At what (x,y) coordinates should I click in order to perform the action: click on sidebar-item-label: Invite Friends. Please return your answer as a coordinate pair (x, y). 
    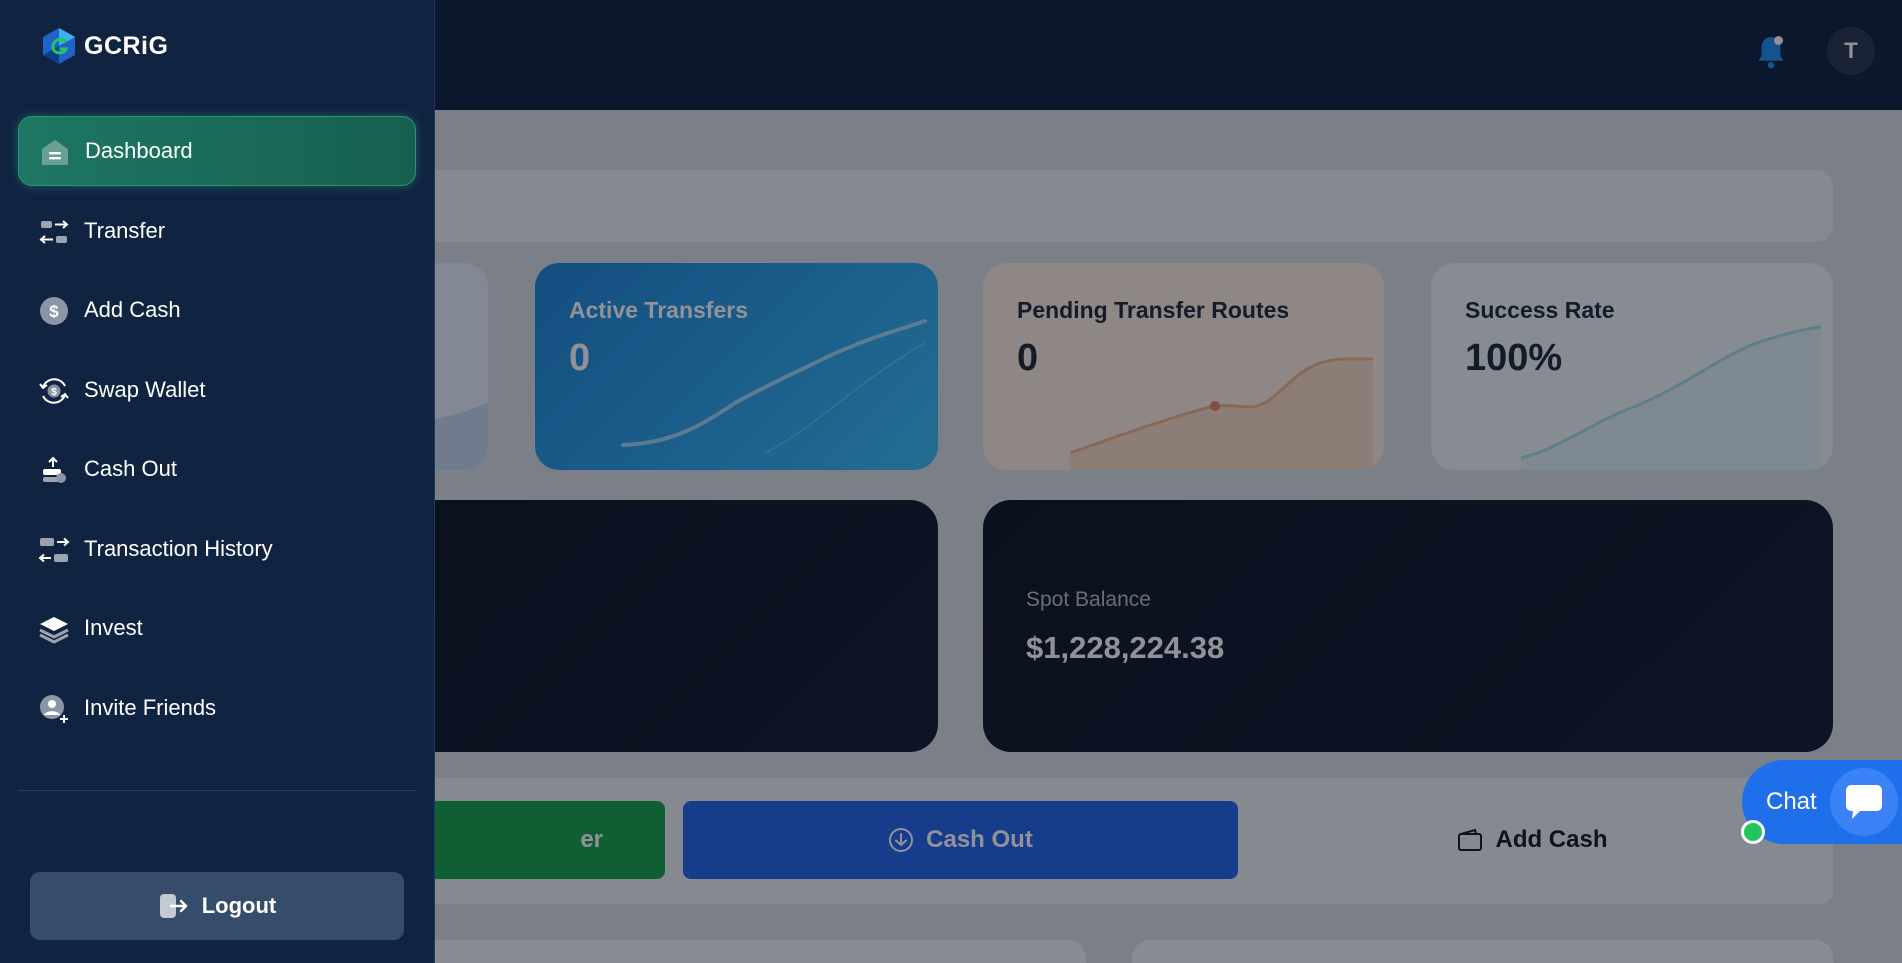
    Looking at the image, I should click on (150, 707).